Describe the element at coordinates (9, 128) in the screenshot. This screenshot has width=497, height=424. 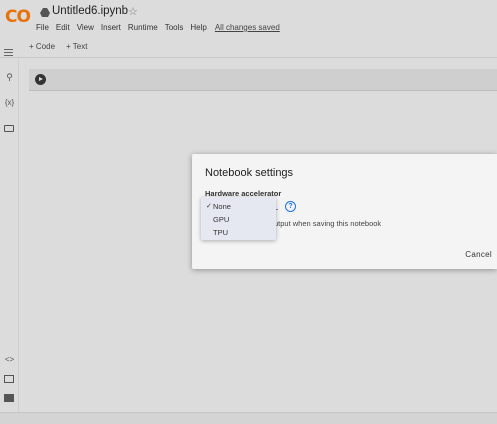
I see `folder-icon` at that location.